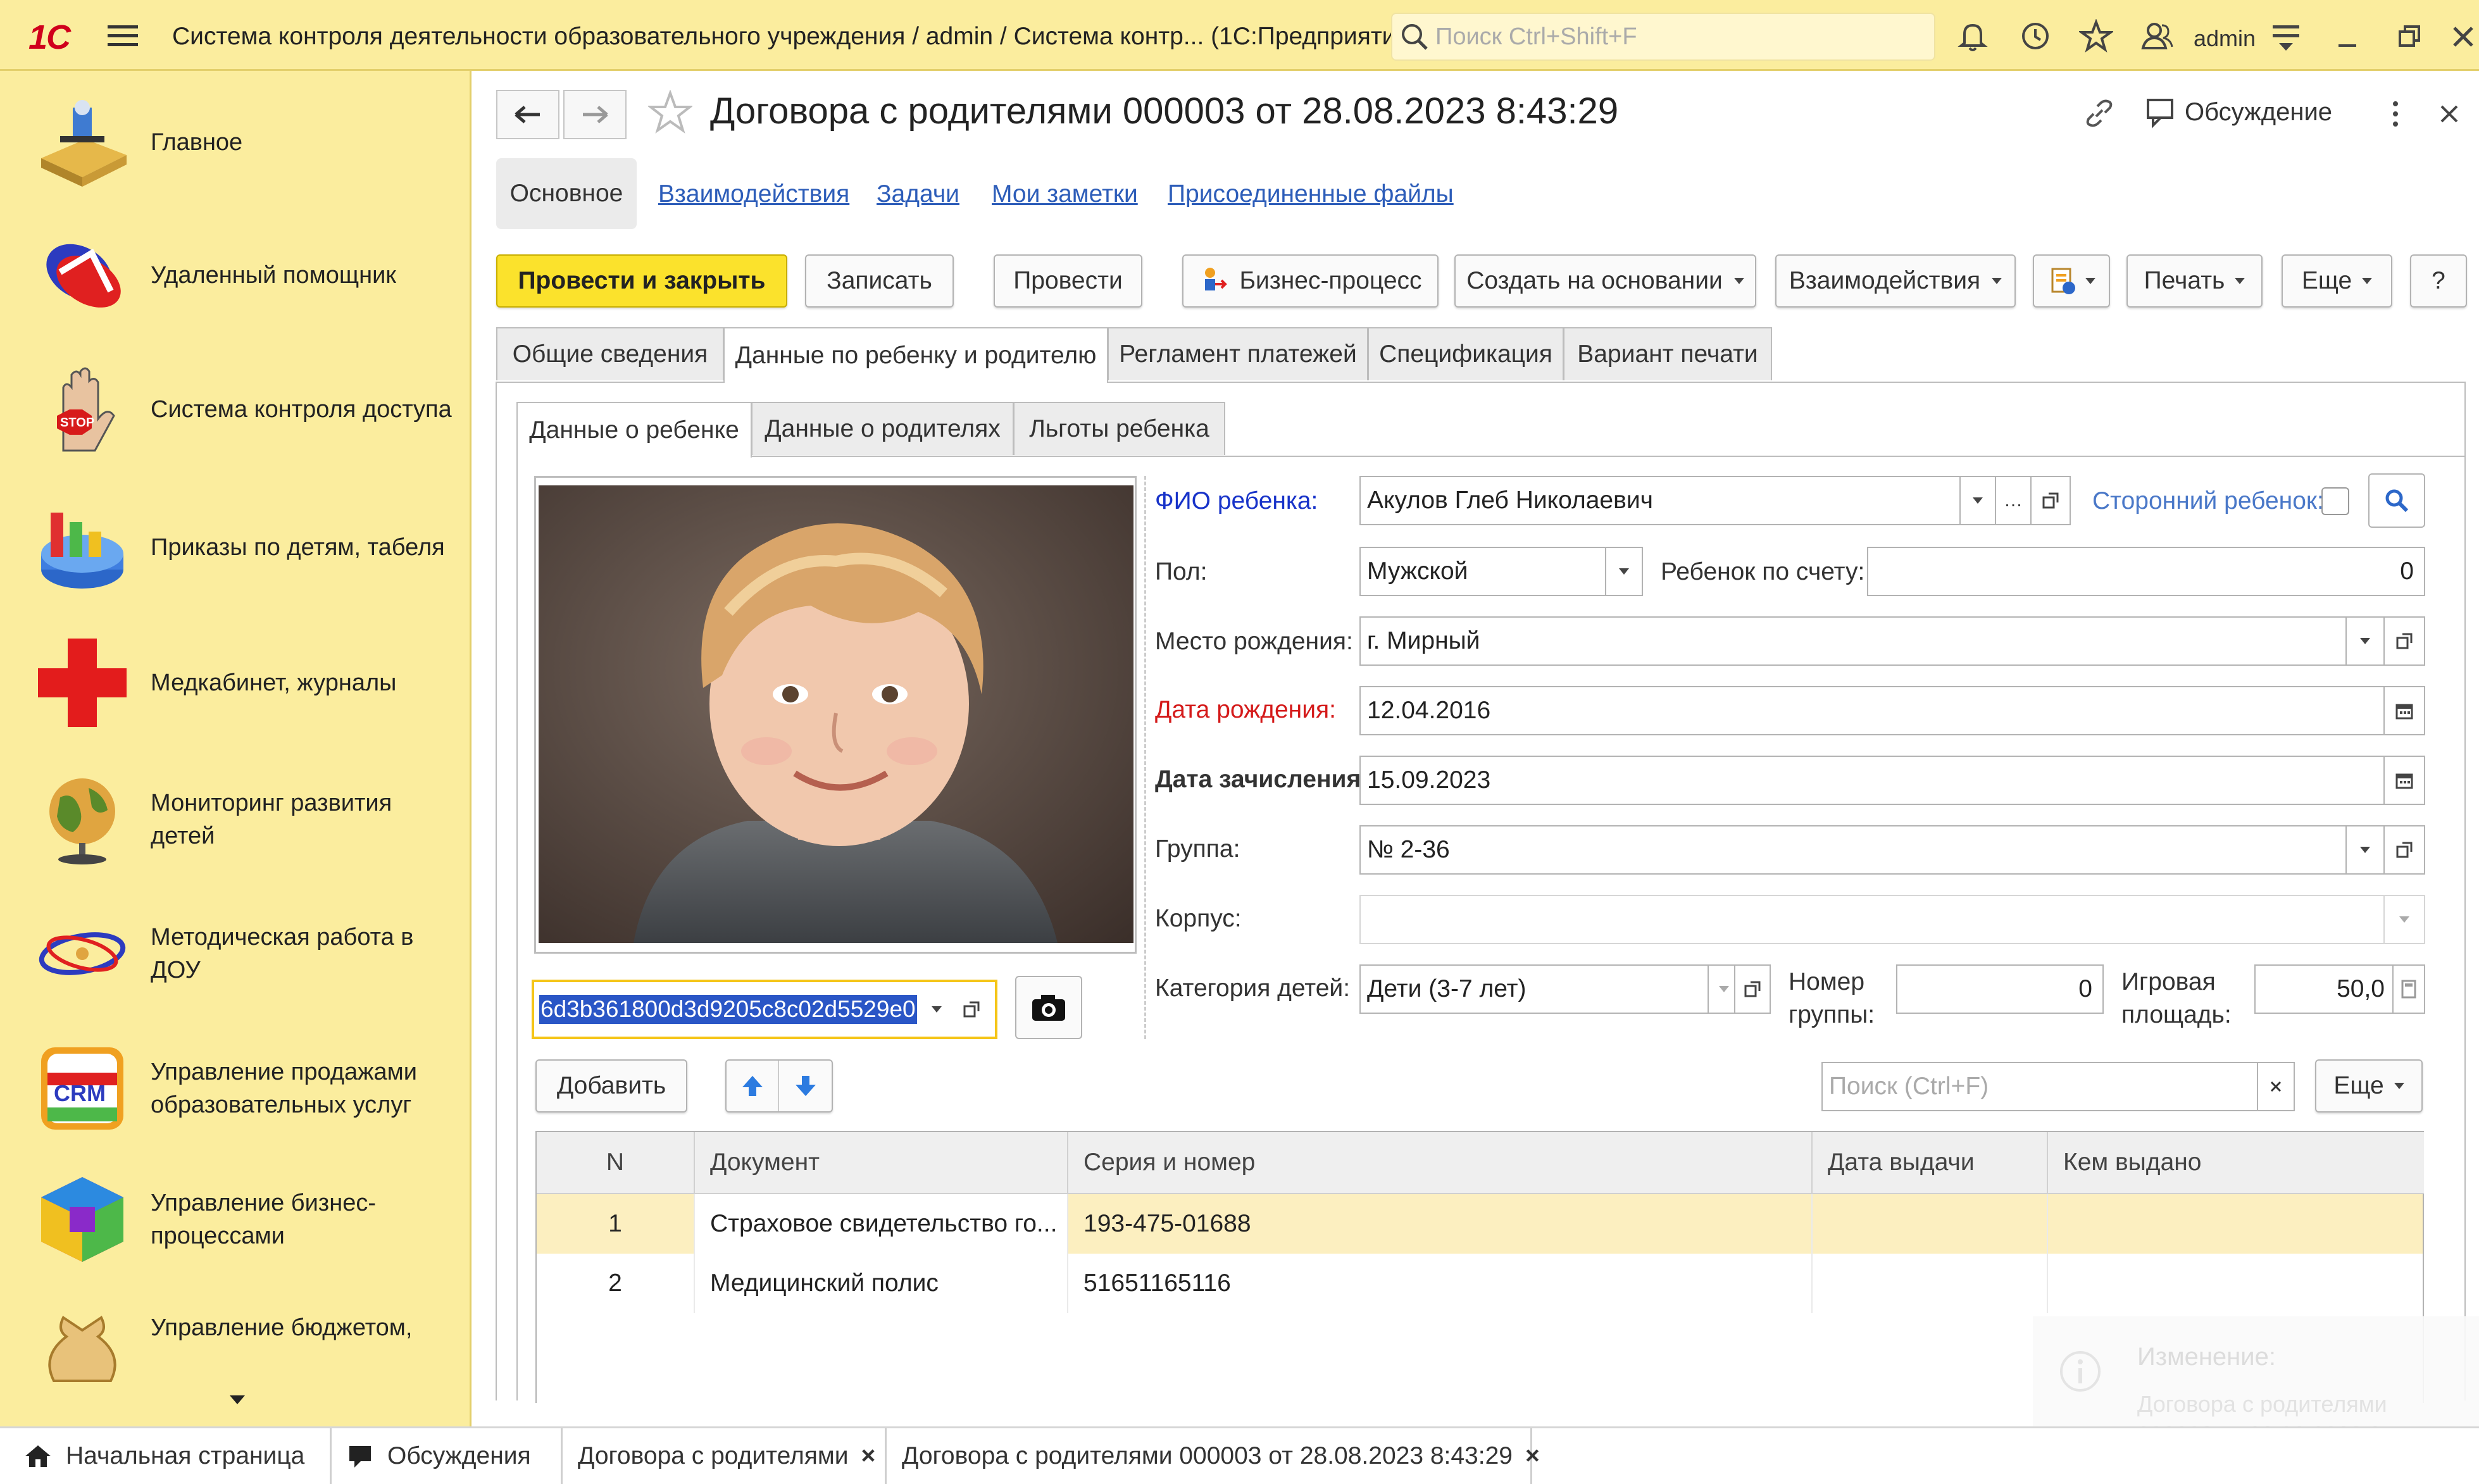 This screenshot has height=1484, width=2479. Describe the element at coordinates (2337, 281) in the screenshot. I see `more-button: Еще` at that location.